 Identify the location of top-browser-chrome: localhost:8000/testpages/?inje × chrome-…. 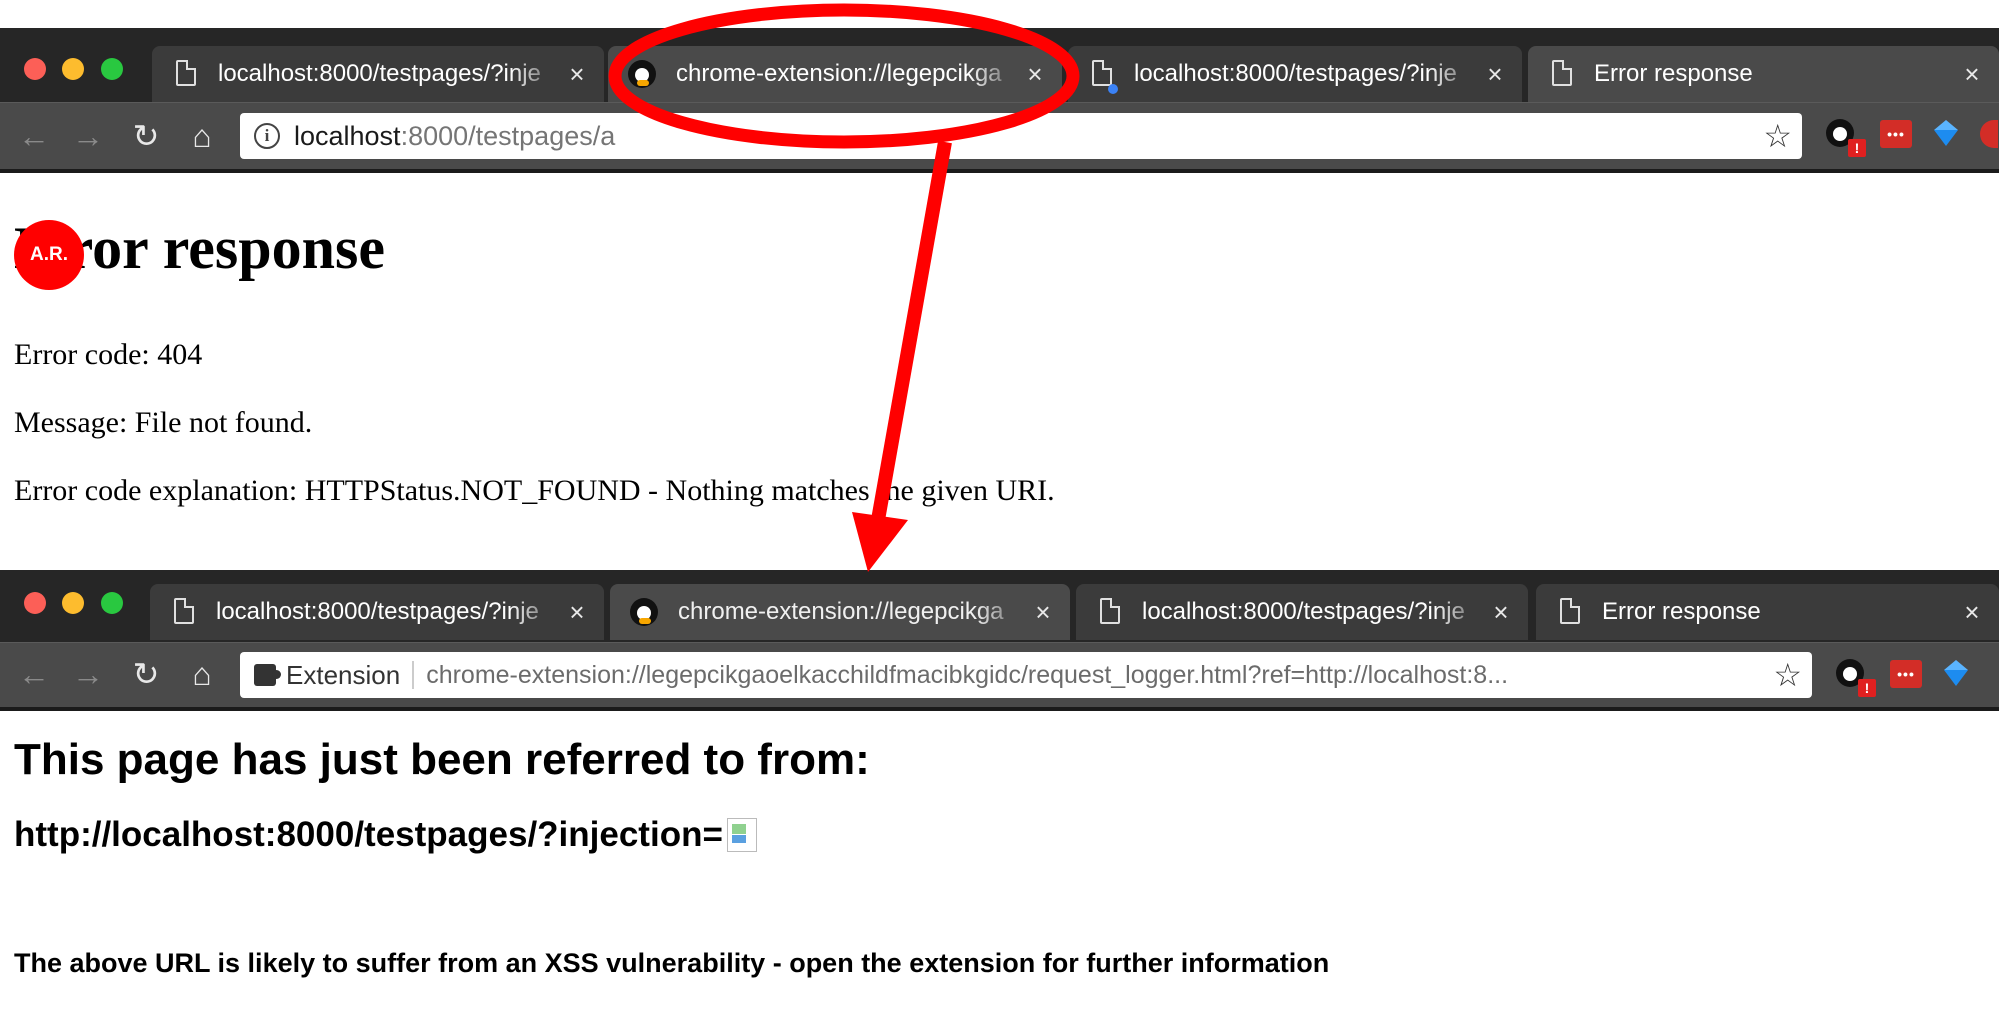
(999, 100).